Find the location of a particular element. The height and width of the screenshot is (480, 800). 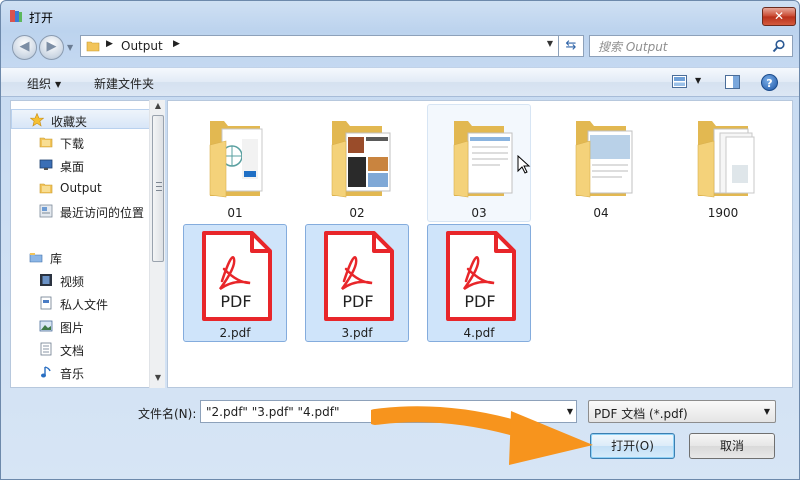

folder-item-01: 01 is located at coordinates (235, 163).